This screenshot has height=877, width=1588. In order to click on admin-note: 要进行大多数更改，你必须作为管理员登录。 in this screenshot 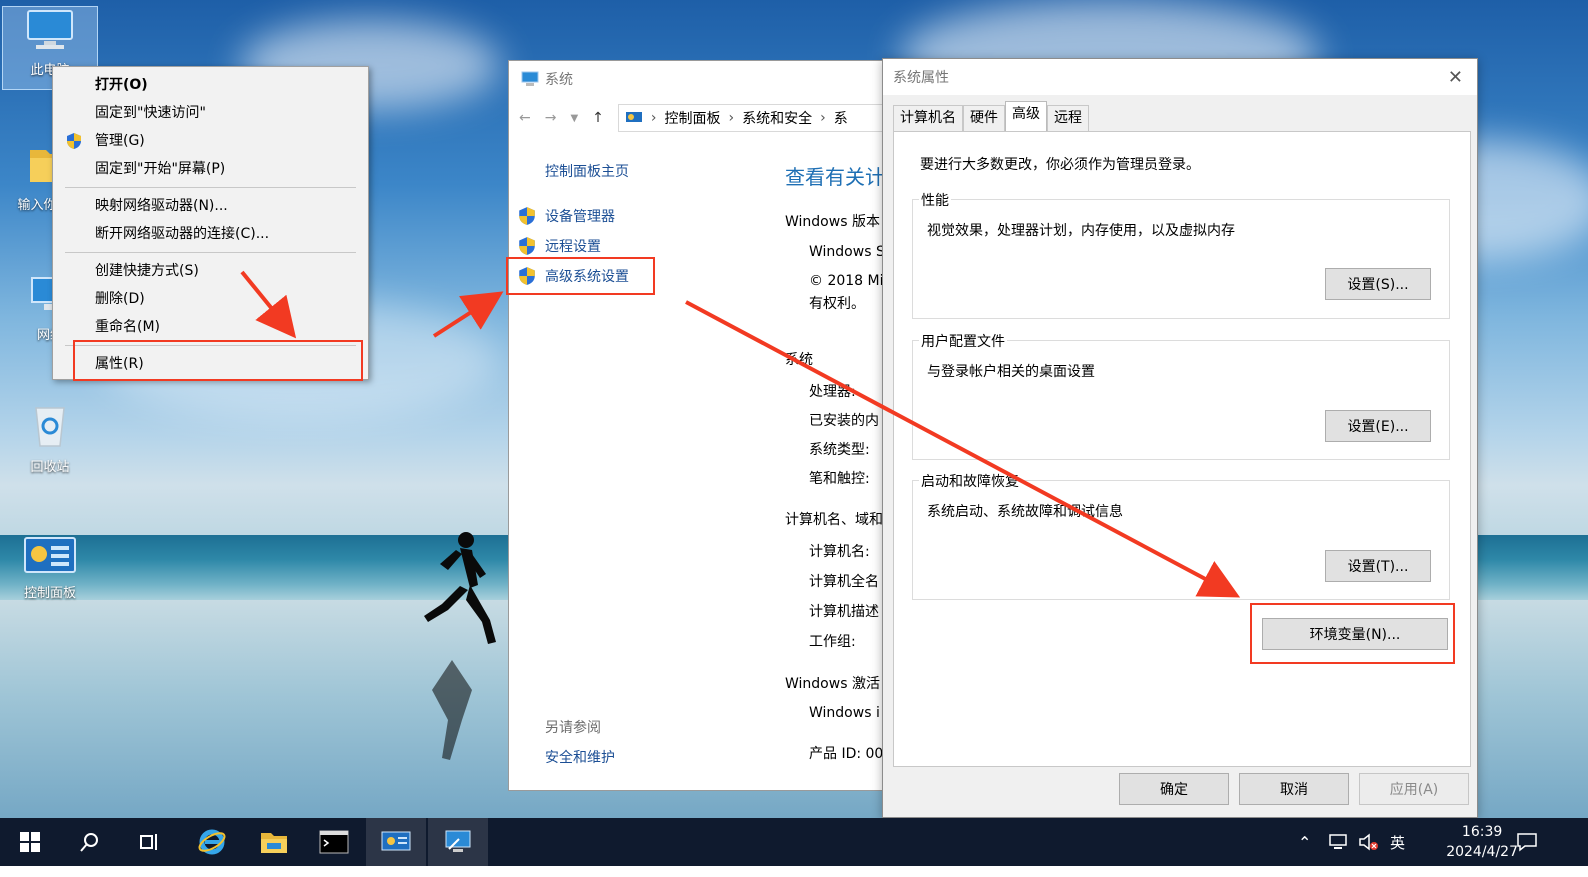, I will do `click(1060, 165)`.